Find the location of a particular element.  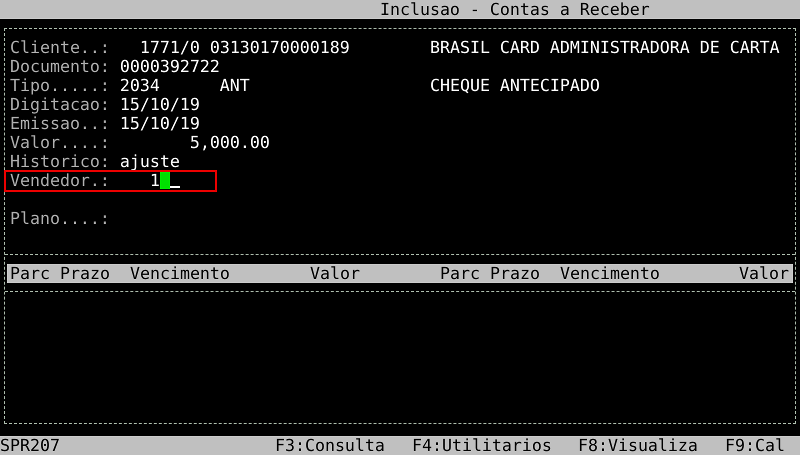

function-key-hint: F9:Cal is located at coordinates (755, 445).